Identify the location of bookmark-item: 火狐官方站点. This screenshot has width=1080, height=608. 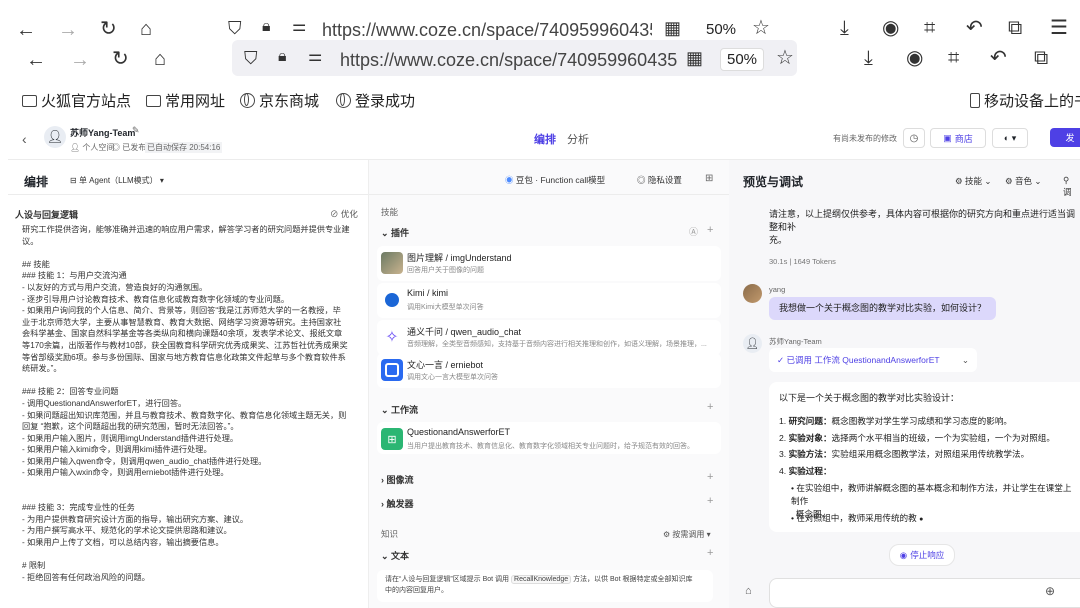
(76, 100).